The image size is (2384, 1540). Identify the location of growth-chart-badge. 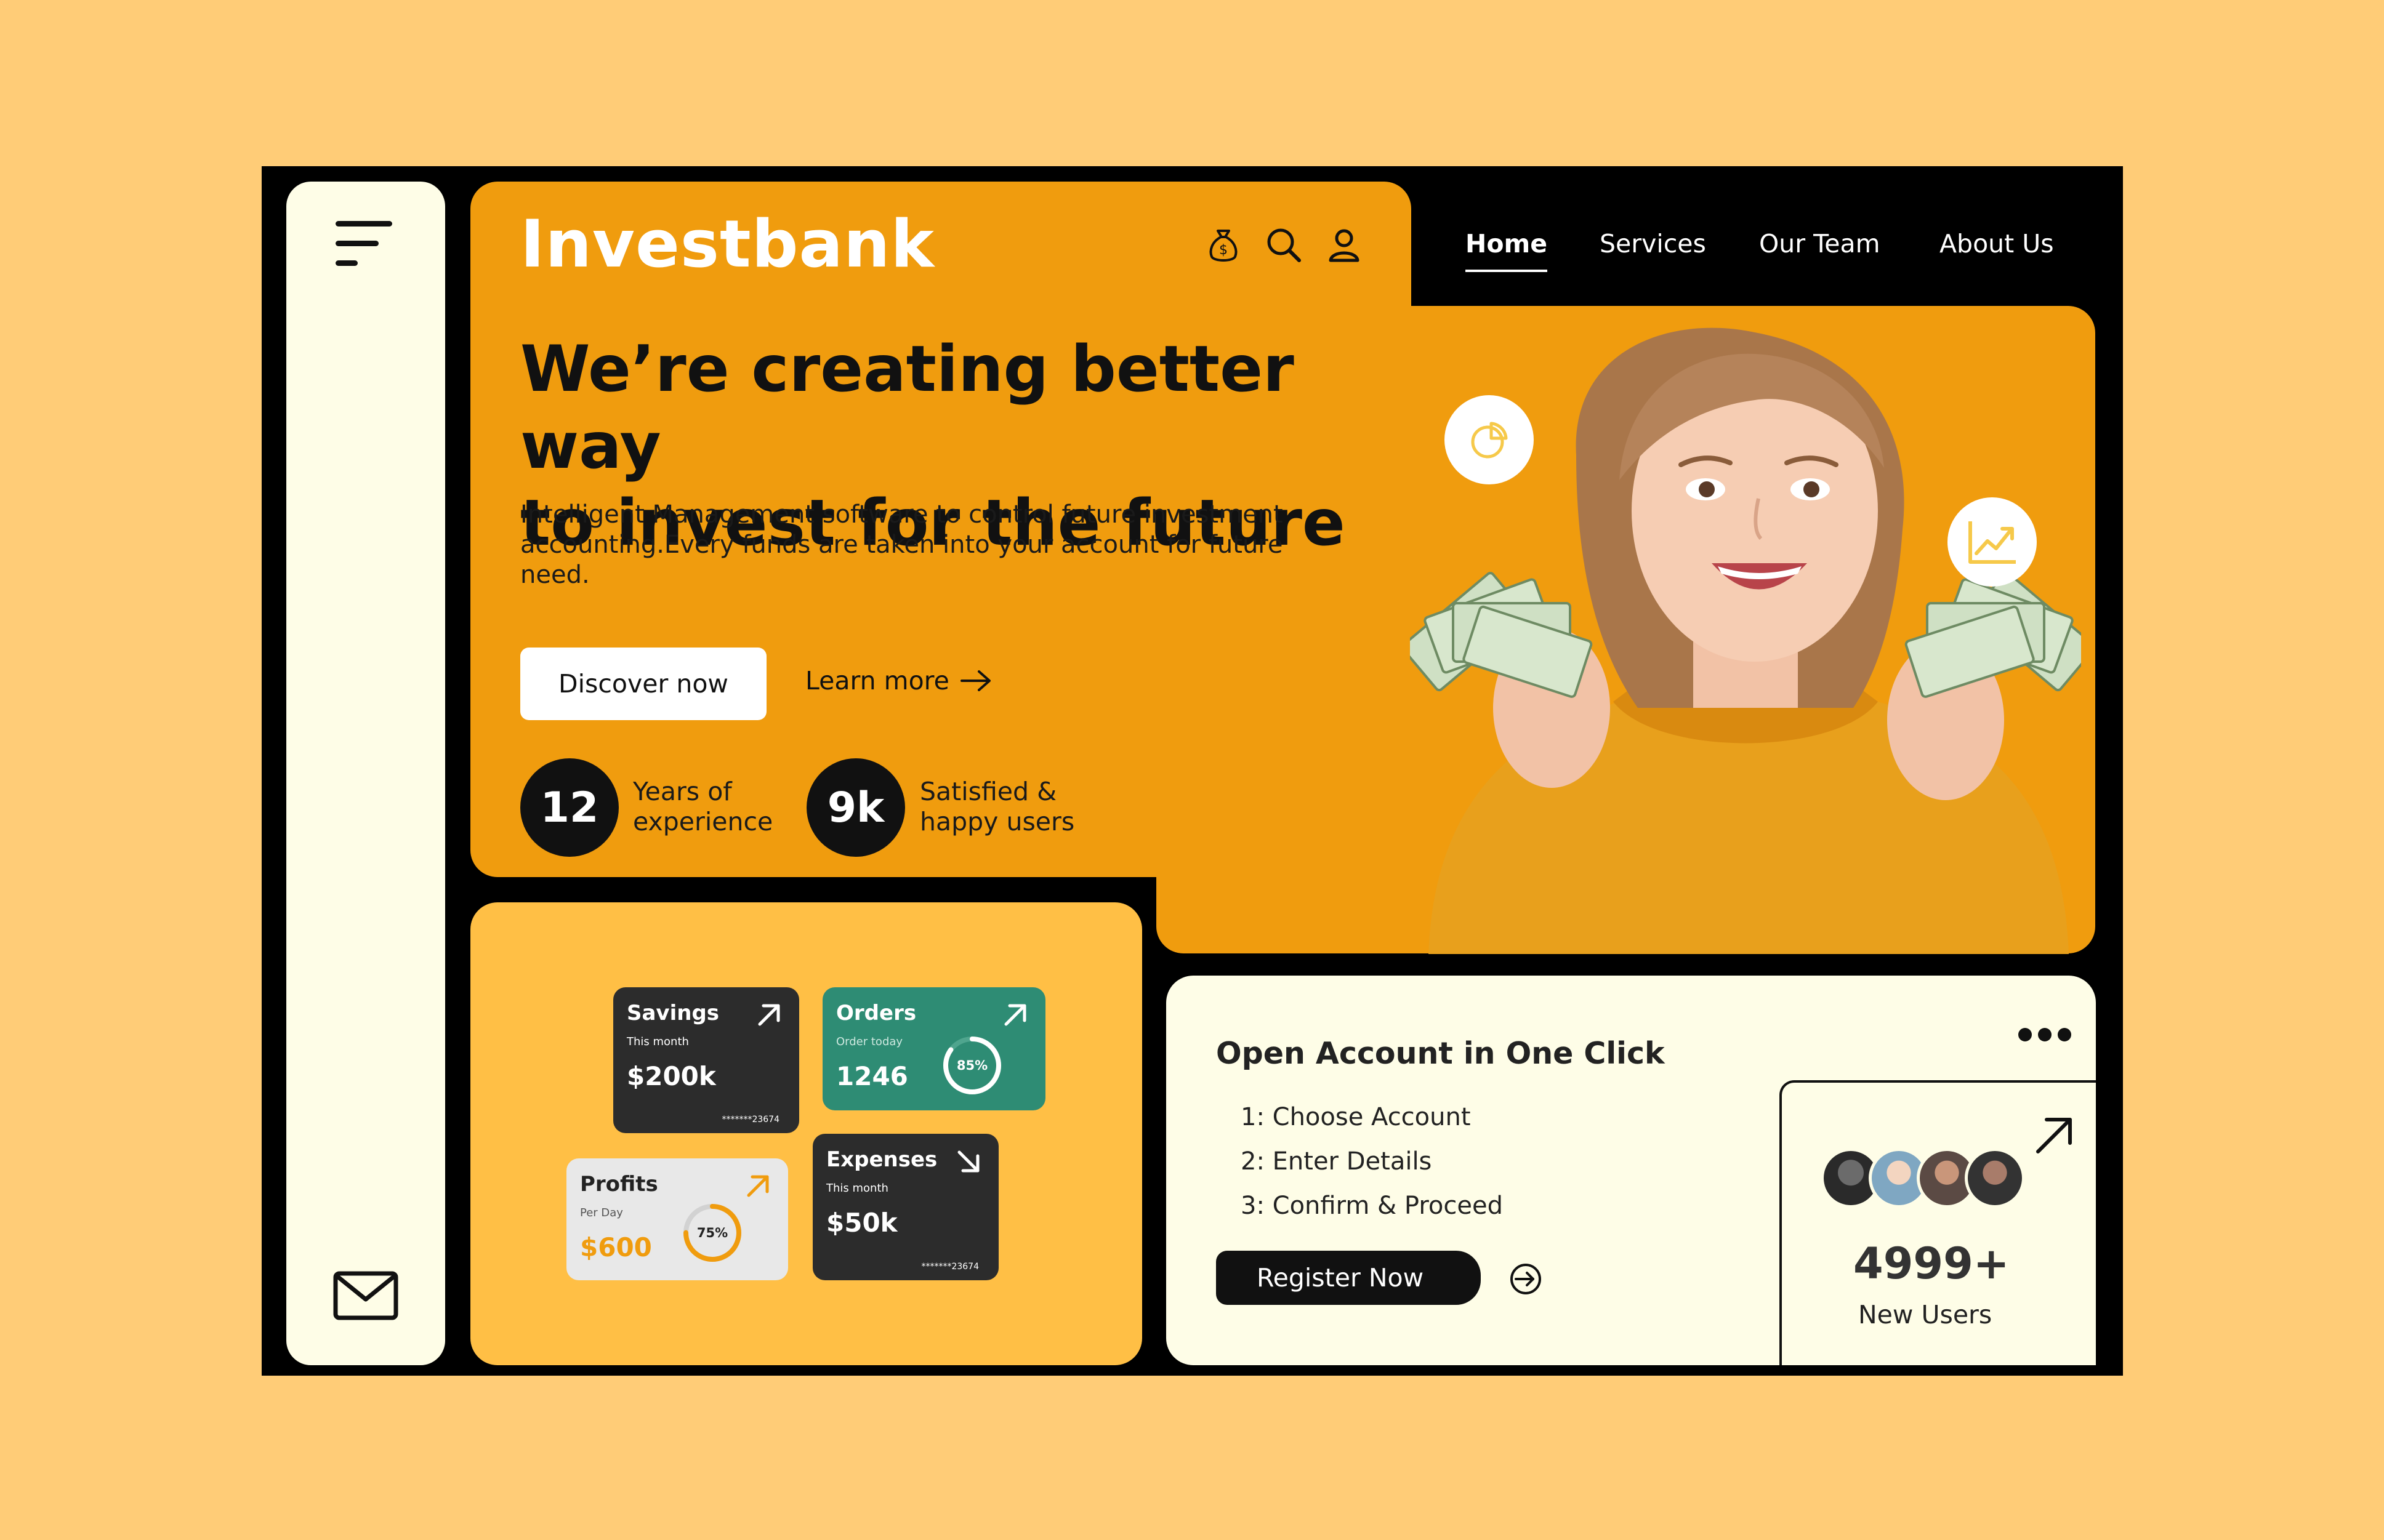
(1992, 542).